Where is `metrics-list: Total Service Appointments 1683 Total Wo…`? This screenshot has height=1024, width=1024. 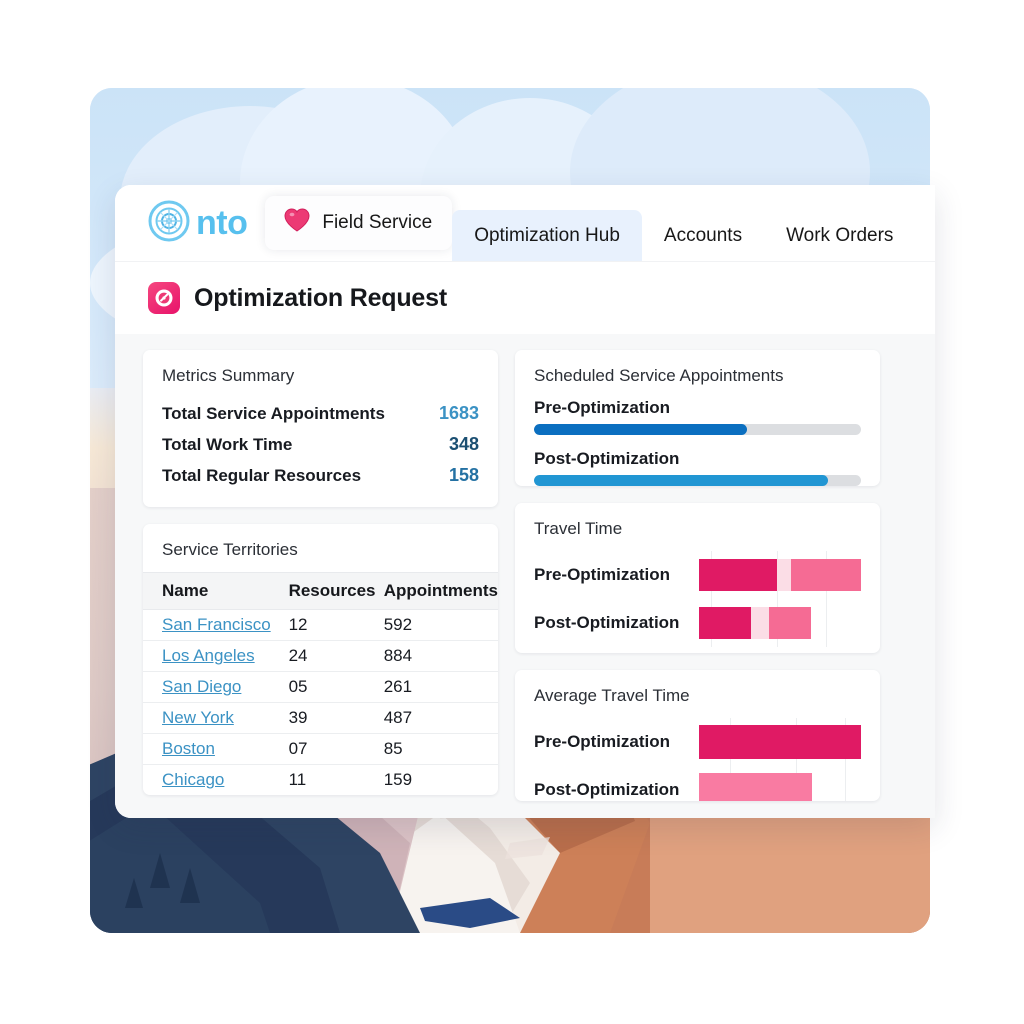 metrics-list: Total Service Appointments 1683 Total Wo… is located at coordinates (320, 452).